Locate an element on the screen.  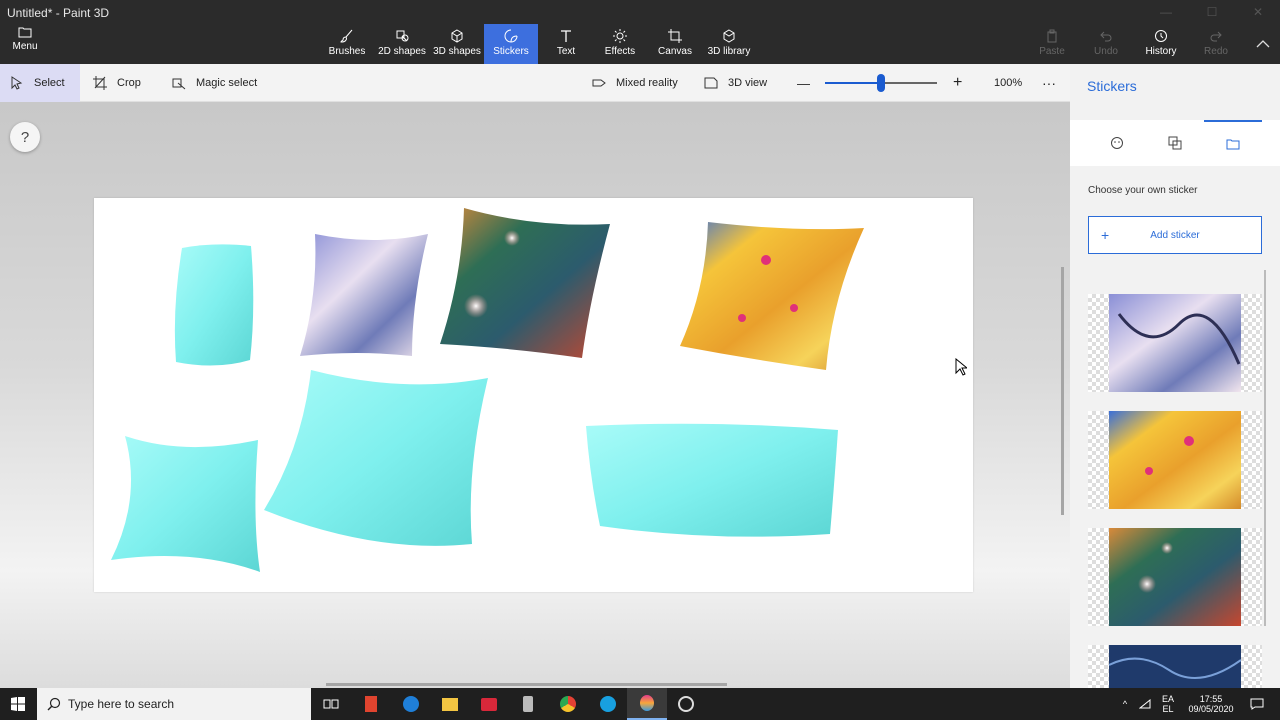
tab-textures is located at coordinates (1175, 143).